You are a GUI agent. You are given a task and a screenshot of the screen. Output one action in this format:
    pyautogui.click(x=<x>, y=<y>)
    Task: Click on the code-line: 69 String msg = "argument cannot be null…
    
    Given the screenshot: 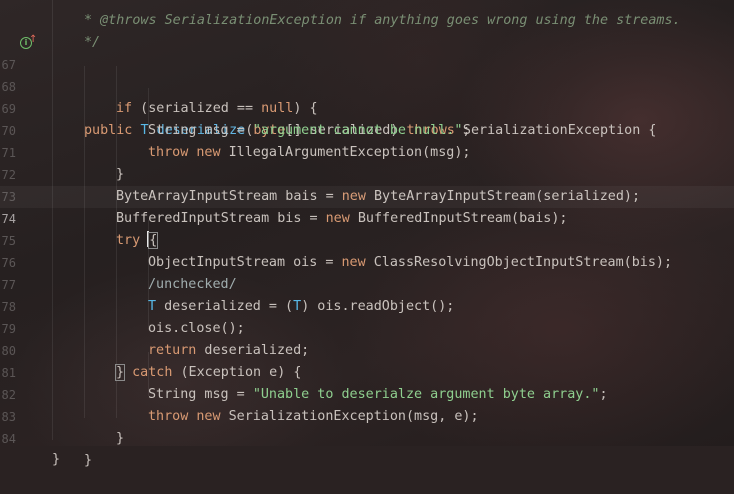 What is the action you would take?
    pyautogui.click(x=367, y=107)
    